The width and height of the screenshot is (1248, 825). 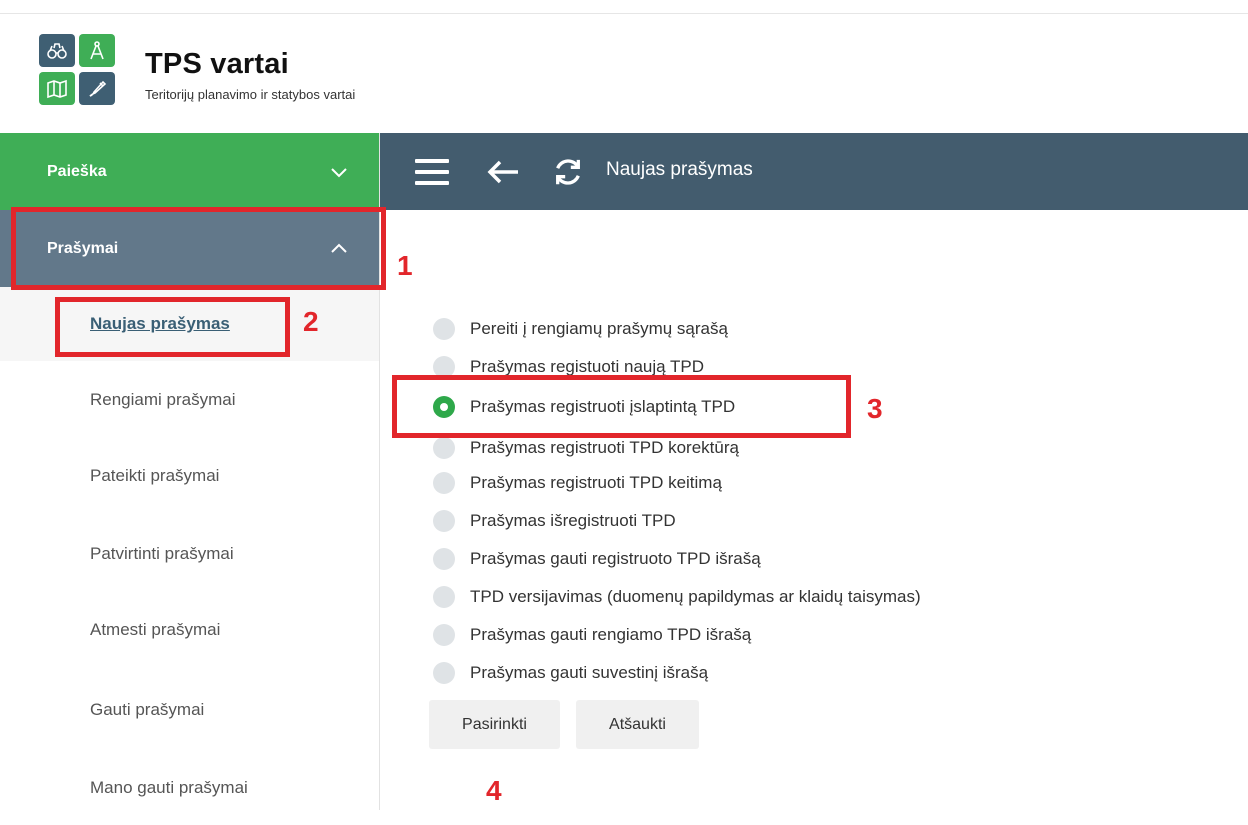 I want to click on option-row: Prašymas išregistruoti TPD, so click(x=554, y=521).